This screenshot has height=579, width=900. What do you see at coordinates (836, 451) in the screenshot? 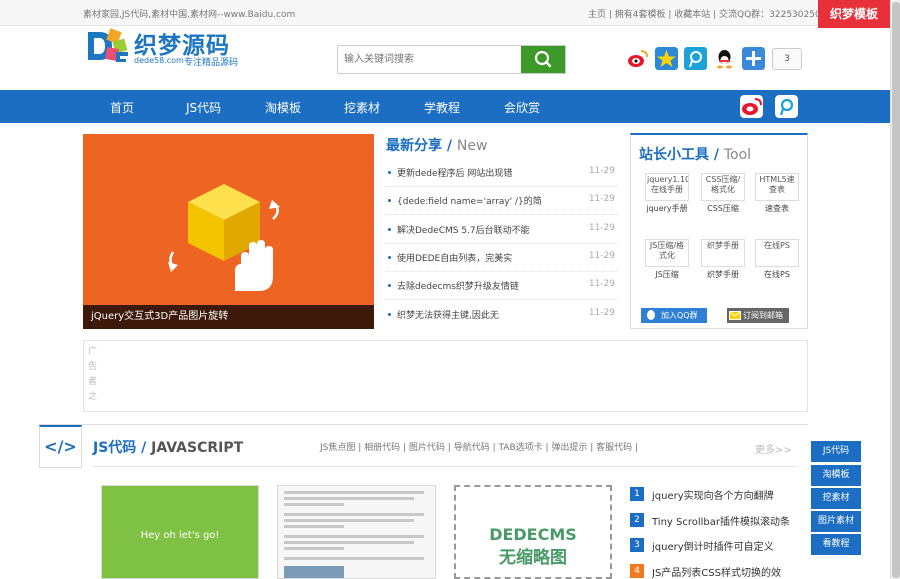
I see `side-cat-js: JS代码` at bounding box center [836, 451].